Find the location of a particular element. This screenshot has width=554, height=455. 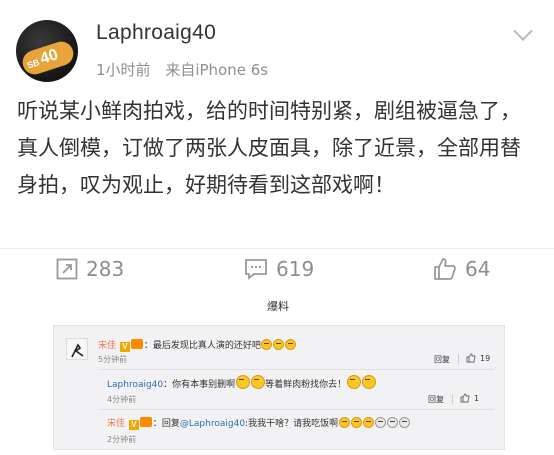

comment-1-author: 宋佳 is located at coordinates (107, 346).